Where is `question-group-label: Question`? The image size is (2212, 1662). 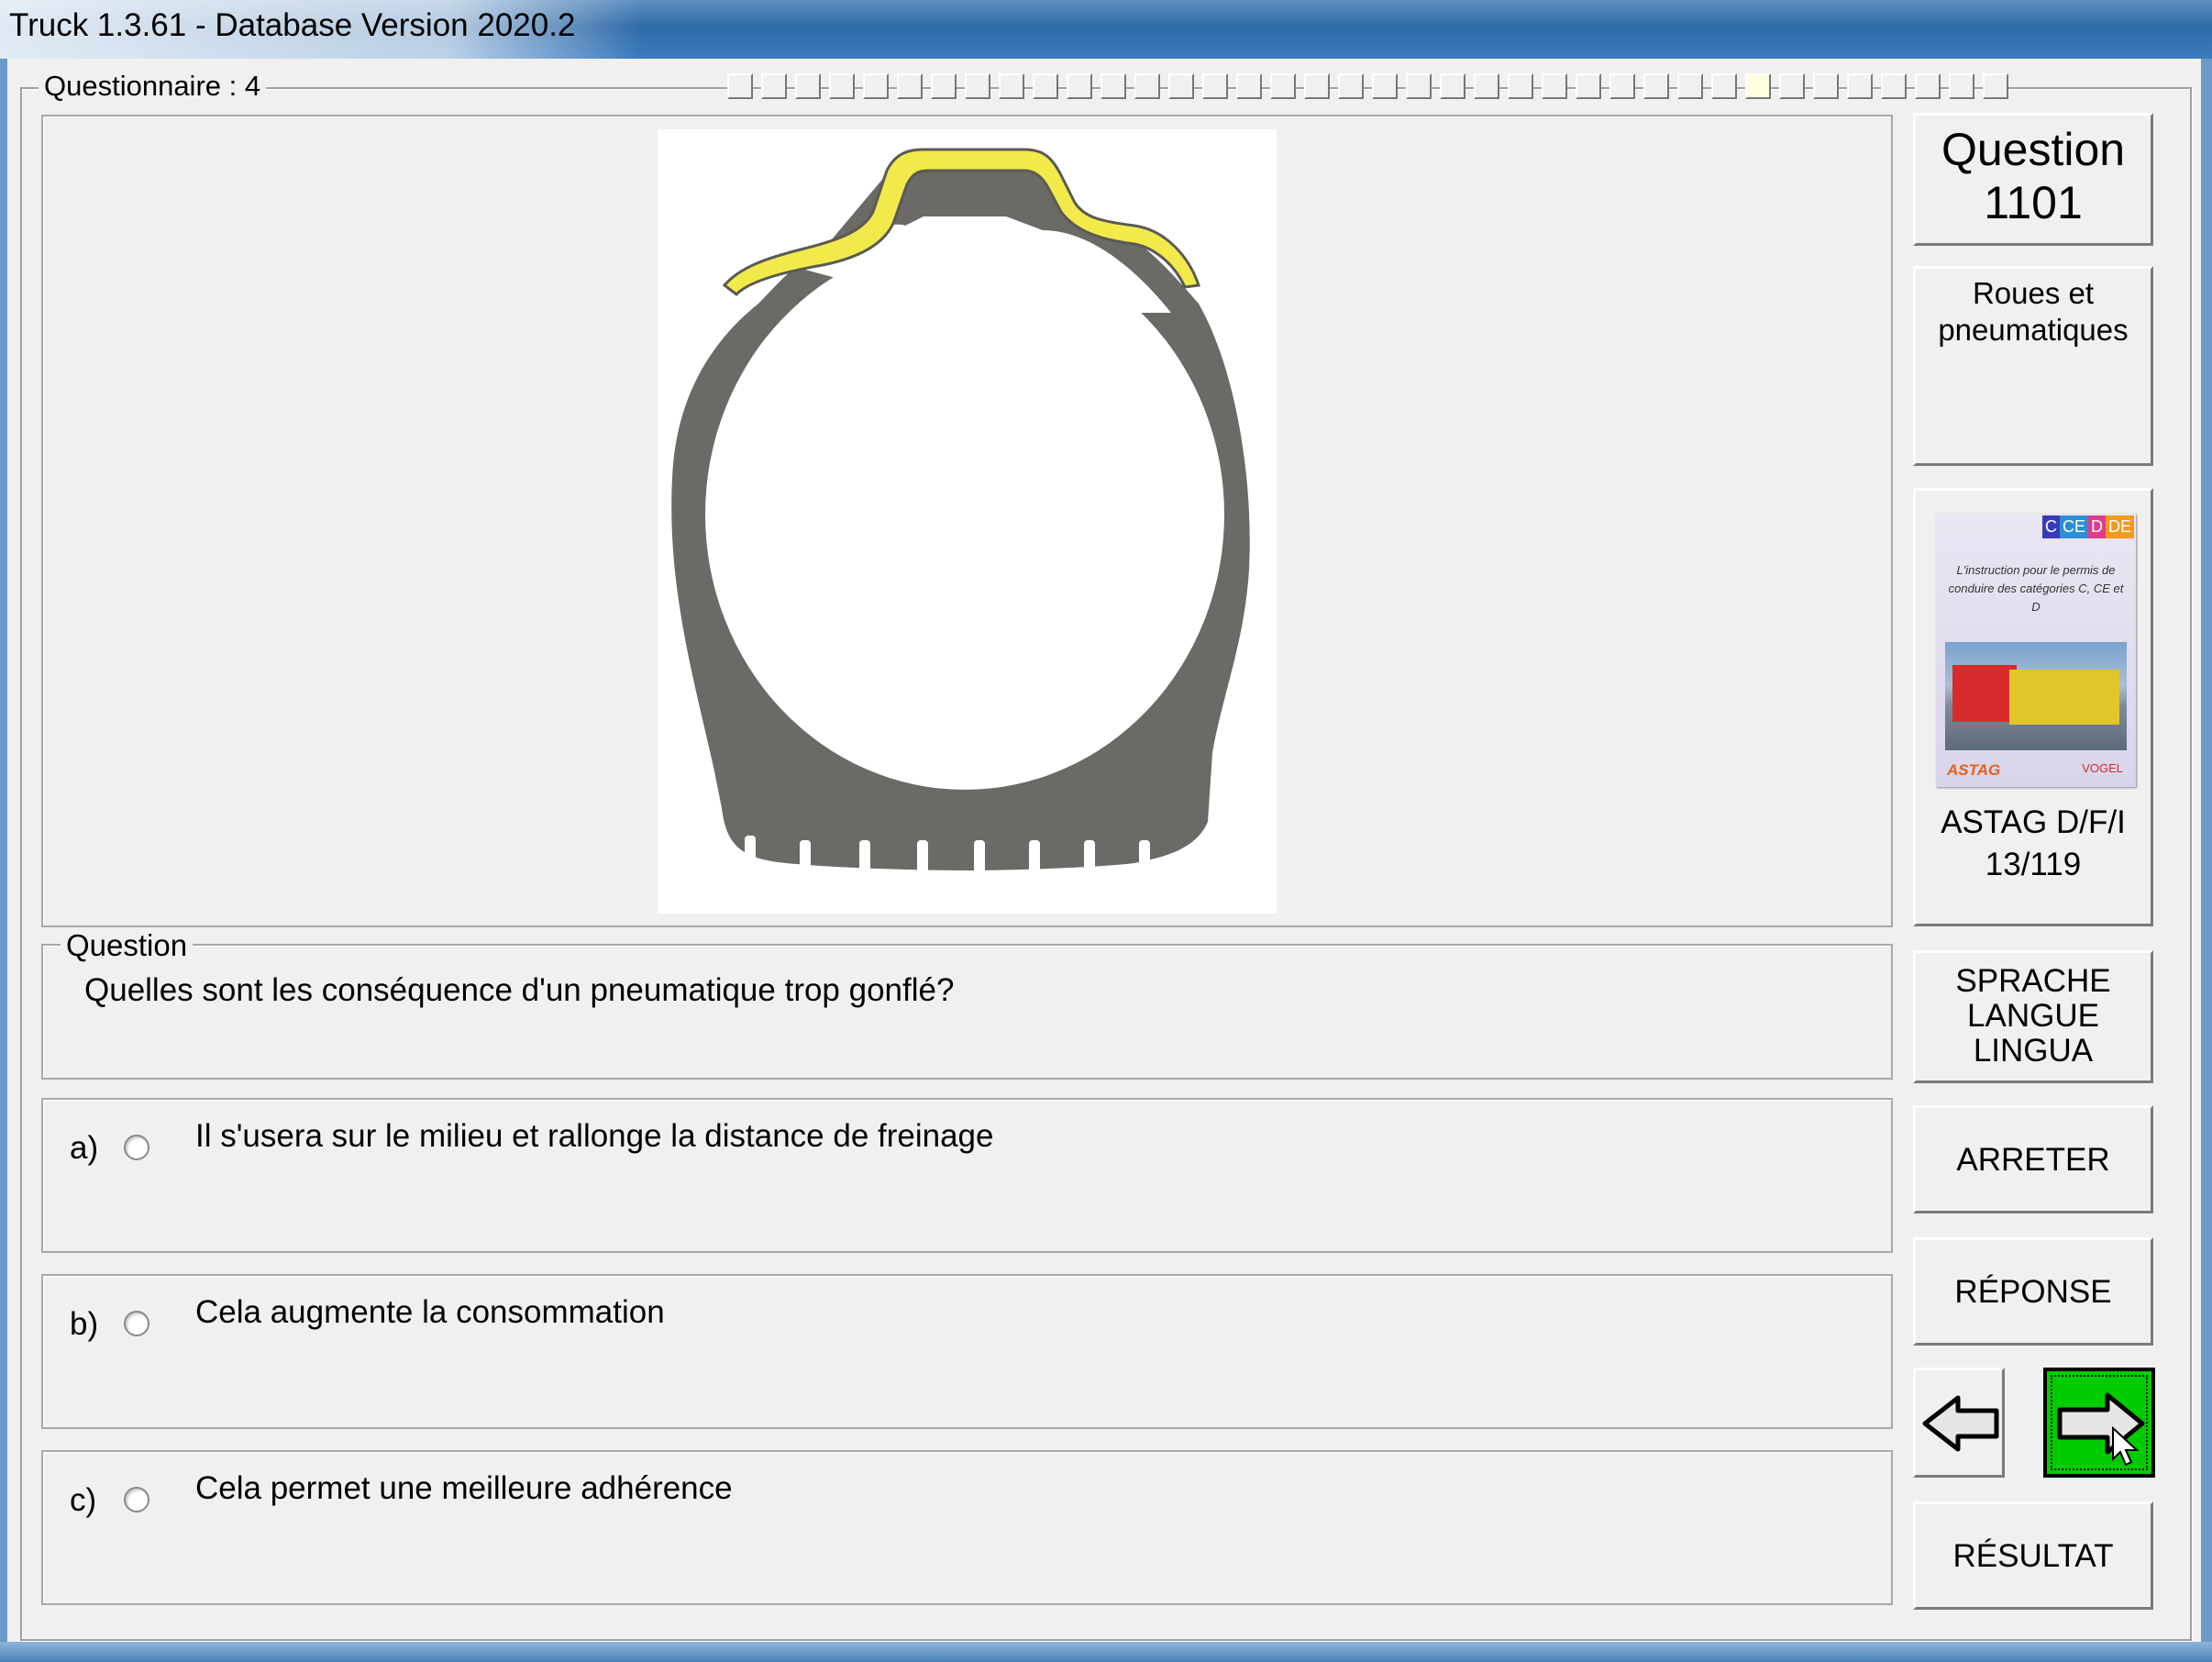 question-group-label: Question is located at coordinates (128, 945).